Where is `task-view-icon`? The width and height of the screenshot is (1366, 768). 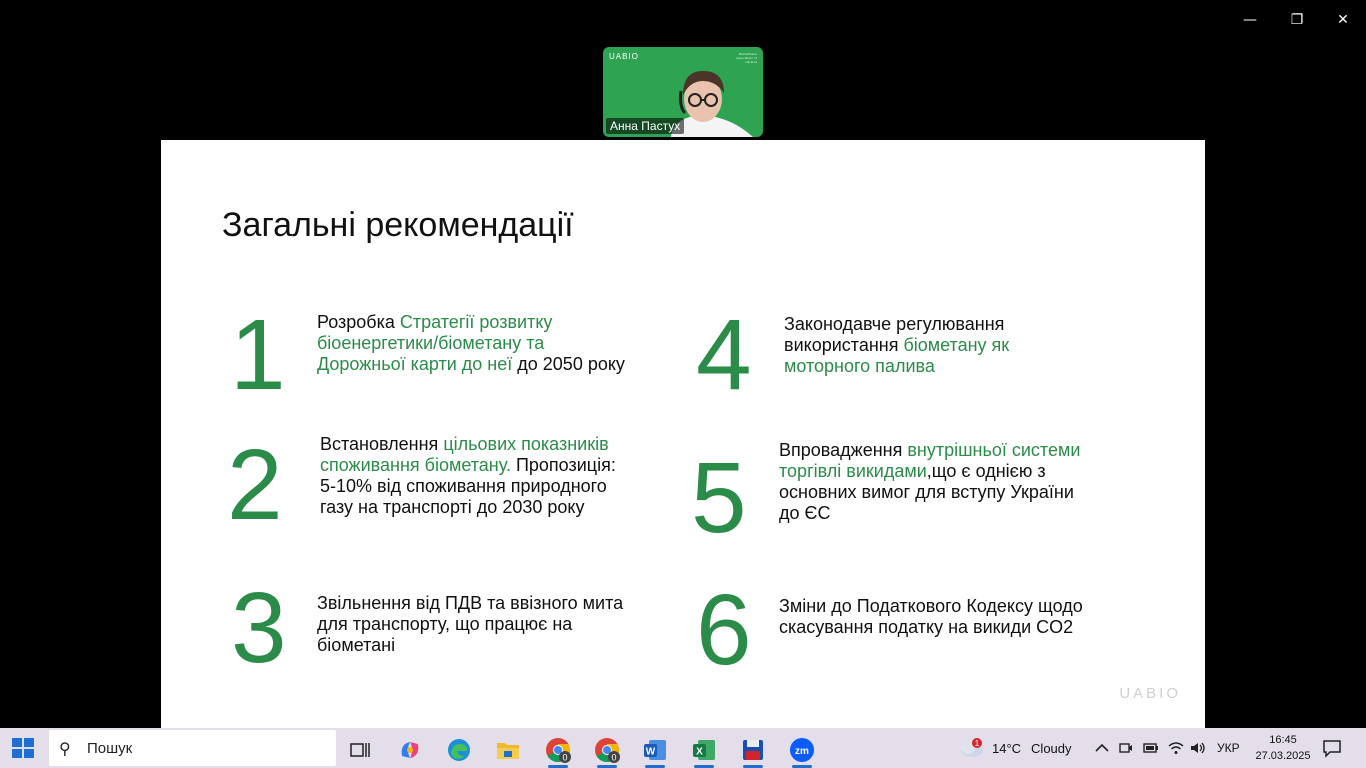 task-view-icon is located at coordinates (360, 750).